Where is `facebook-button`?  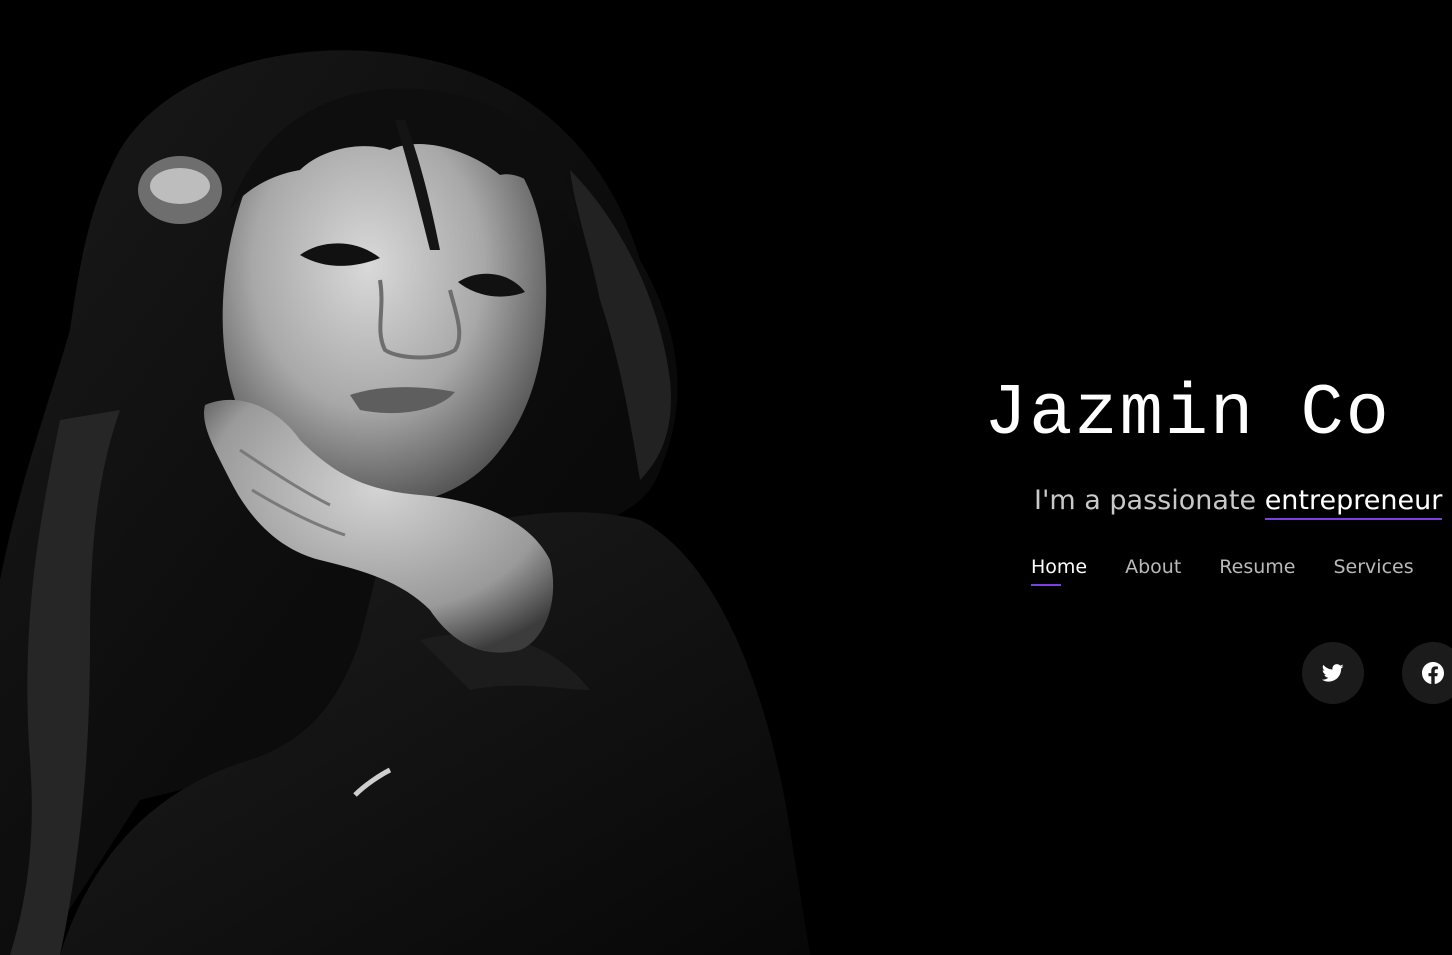
facebook-button is located at coordinates (1427, 673).